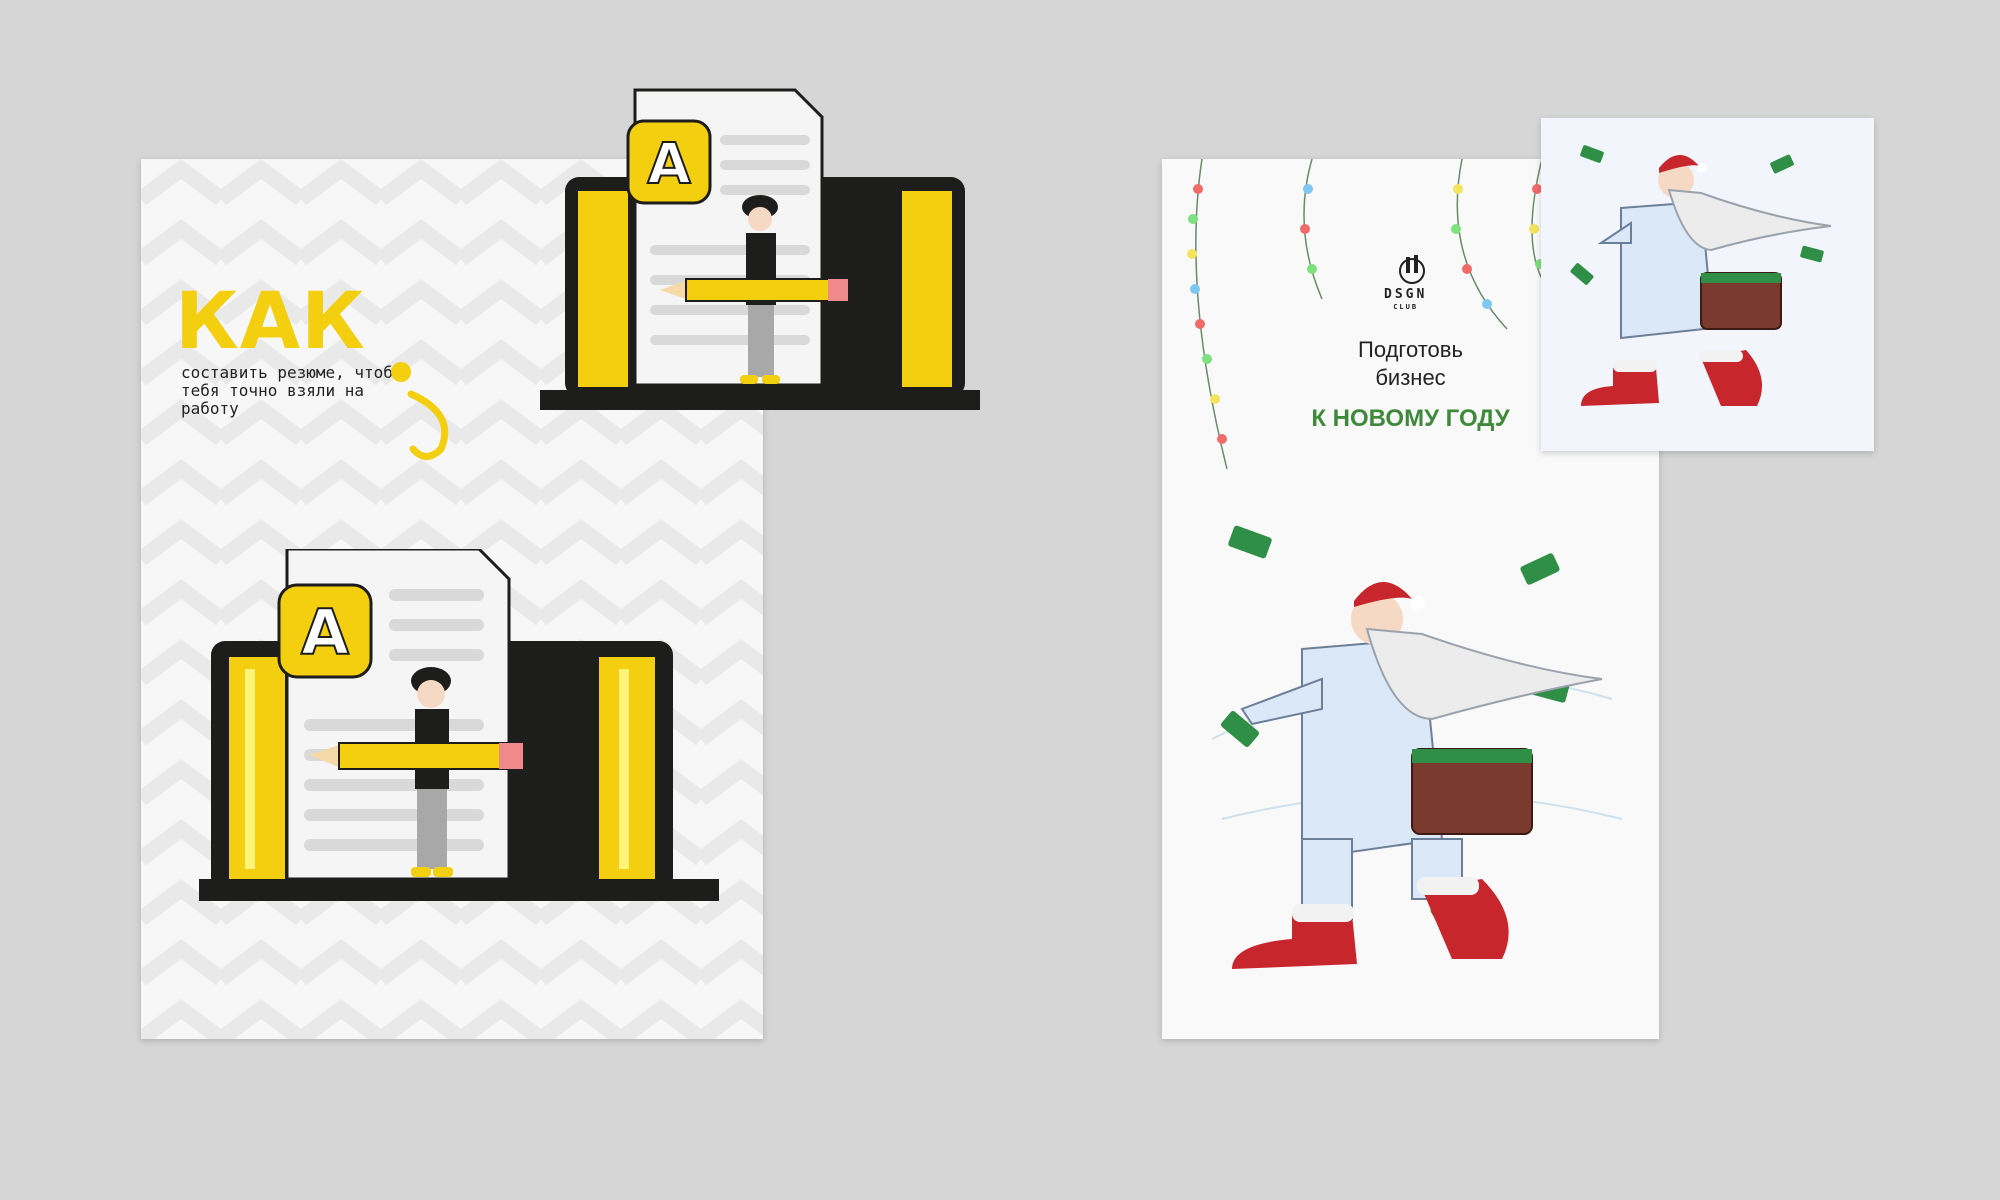 The height and width of the screenshot is (1200, 2000). Describe the element at coordinates (270, 322) in the screenshot. I see `poster-heading: КАК` at that location.